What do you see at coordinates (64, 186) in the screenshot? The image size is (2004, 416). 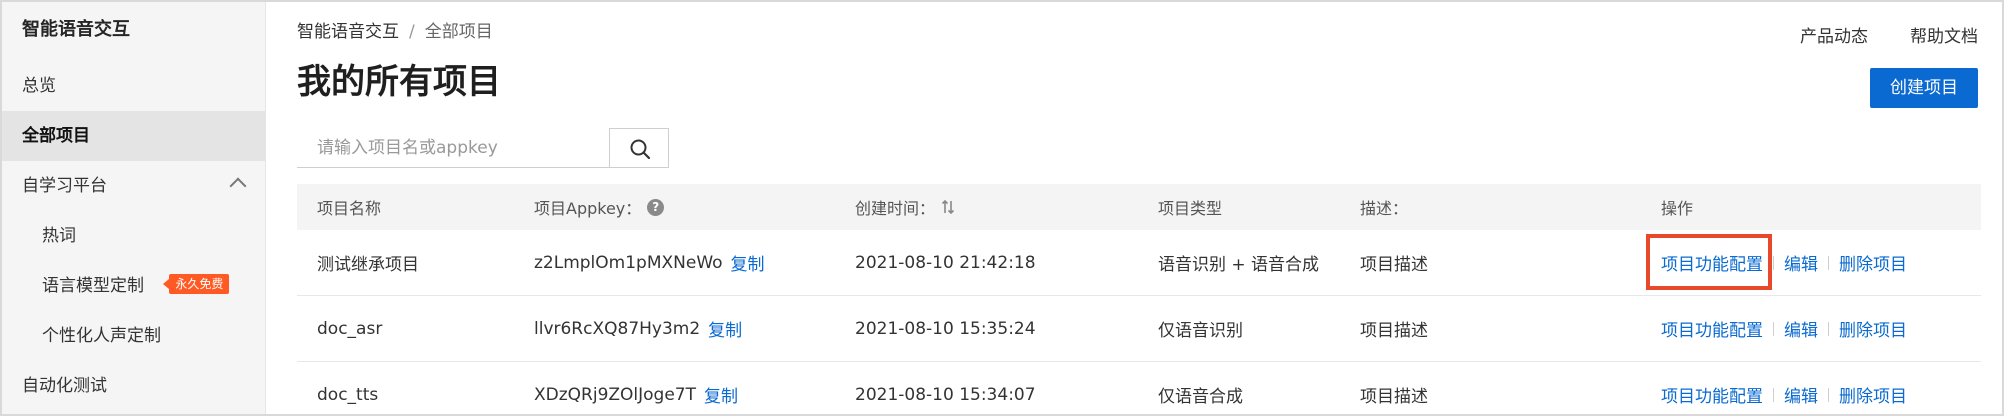 I see `sidebar-item-label: 自学习平台` at bounding box center [64, 186].